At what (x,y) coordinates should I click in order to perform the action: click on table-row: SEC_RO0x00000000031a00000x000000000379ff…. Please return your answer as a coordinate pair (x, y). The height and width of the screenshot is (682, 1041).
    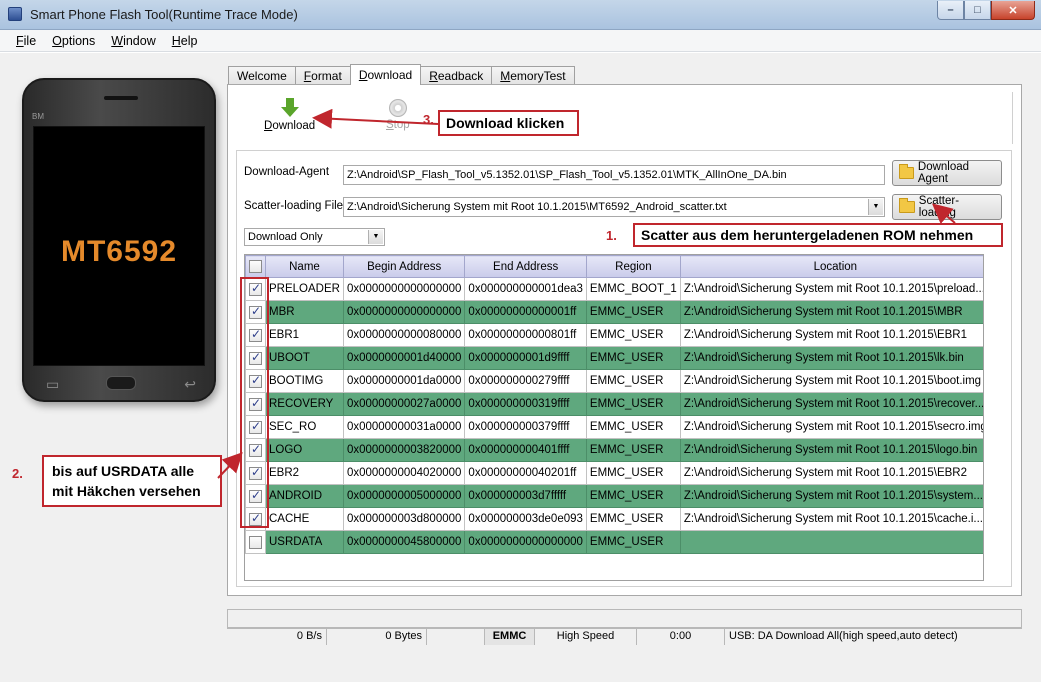
    Looking at the image, I should click on (614, 427).